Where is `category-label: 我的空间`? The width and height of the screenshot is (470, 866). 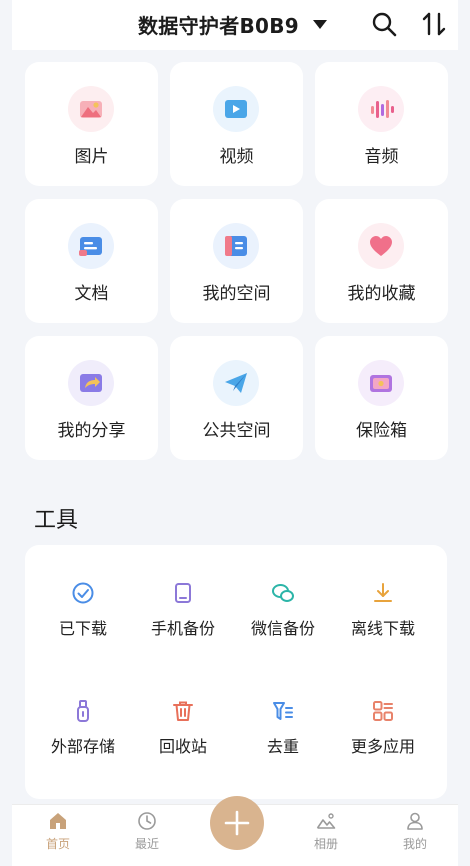 category-label: 我的空间 is located at coordinates (236, 294).